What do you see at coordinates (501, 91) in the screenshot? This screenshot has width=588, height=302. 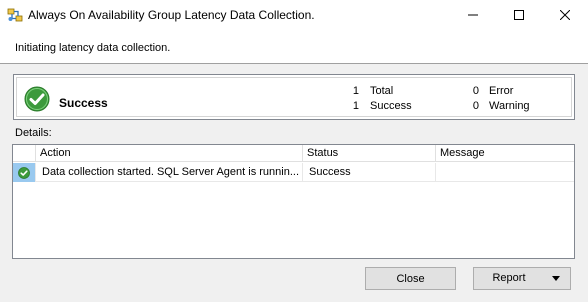 I see `error-label: Error` at bounding box center [501, 91].